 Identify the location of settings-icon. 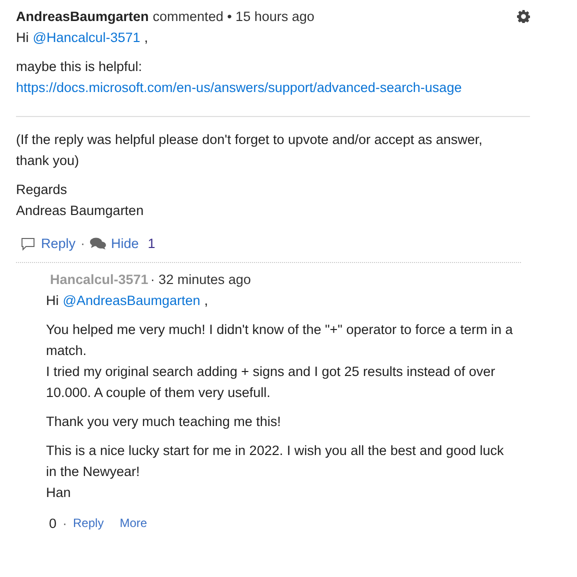
(523, 16).